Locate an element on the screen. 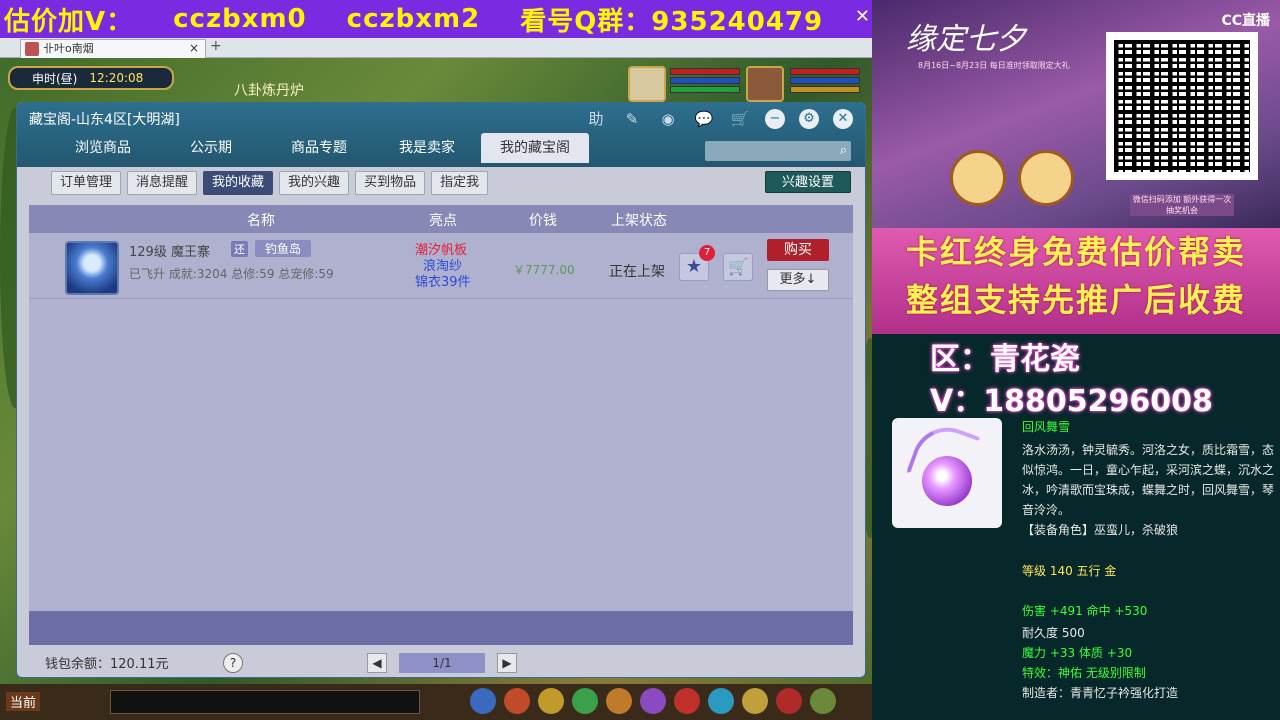  window-title: 藏宝阁-山东4区[大明湖] is located at coordinates (104, 120).